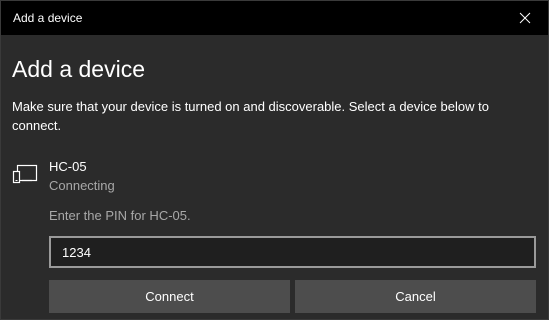 This screenshot has width=549, height=320. What do you see at coordinates (120, 215) in the screenshot?
I see `pin-prompt: Enter the PIN for HC-05.` at bounding box center [120, 215].